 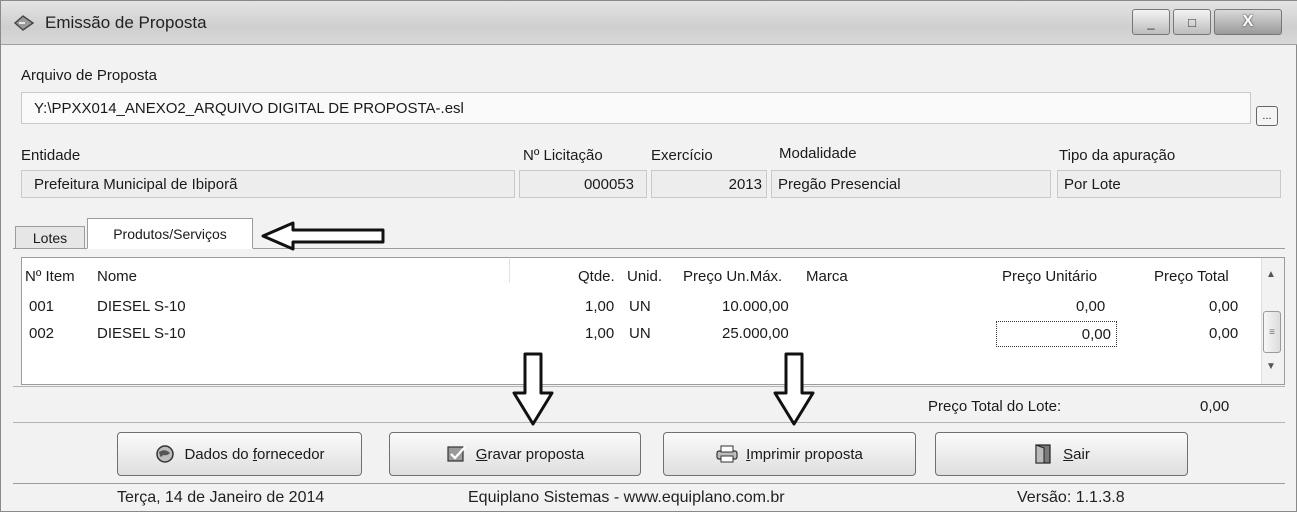 What do you see at coordinates (596, 276) in the screenshot?
I see `col-header-qtde: Qtde.` at bounding box center [596, 276].